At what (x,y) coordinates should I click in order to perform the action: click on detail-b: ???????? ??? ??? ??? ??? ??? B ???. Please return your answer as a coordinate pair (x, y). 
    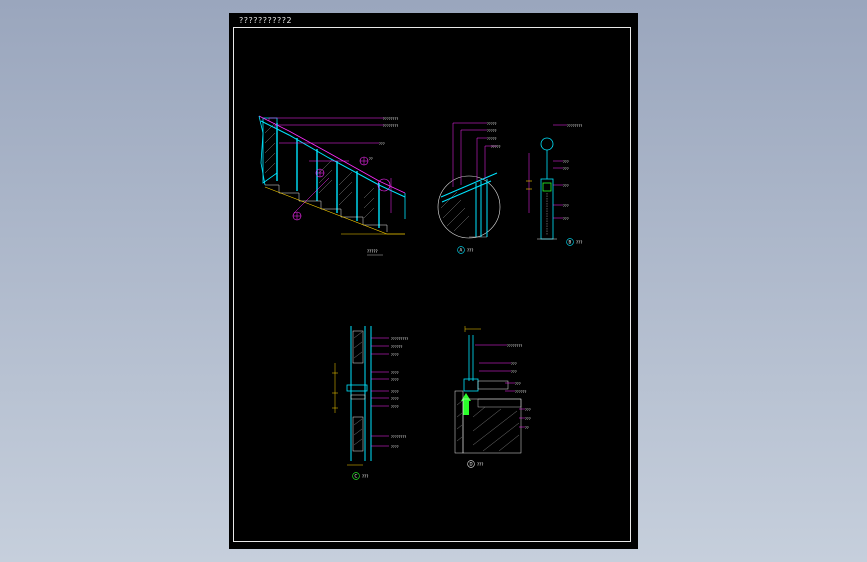
    Looking at the image, I should click on (554, 185).